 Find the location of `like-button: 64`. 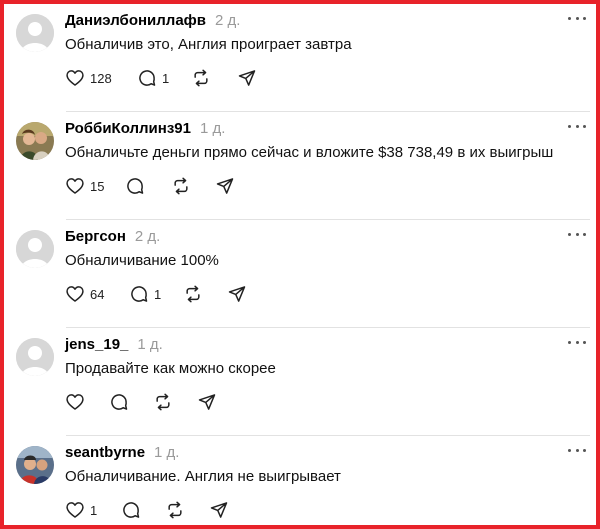

like-button: 64 is located at coordinates (97, 294).